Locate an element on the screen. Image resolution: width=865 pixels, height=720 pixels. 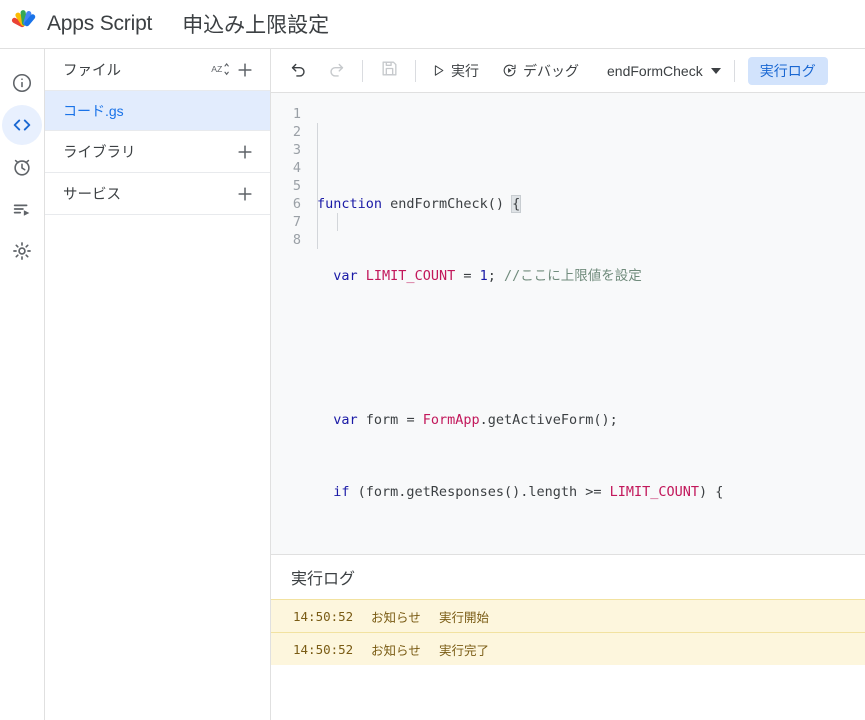
redo-icon is located at coordinates (336, 71).